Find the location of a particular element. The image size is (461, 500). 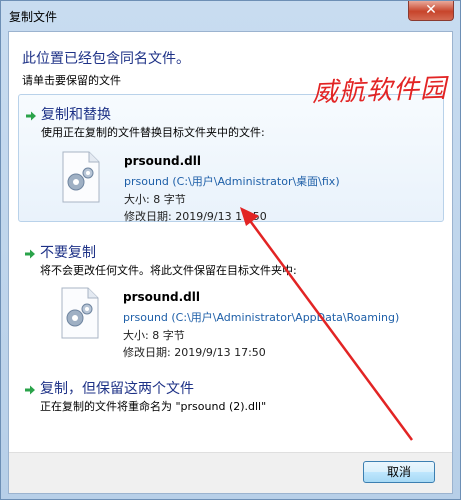

close-button: ✕ is located at coordinates (431, 11).